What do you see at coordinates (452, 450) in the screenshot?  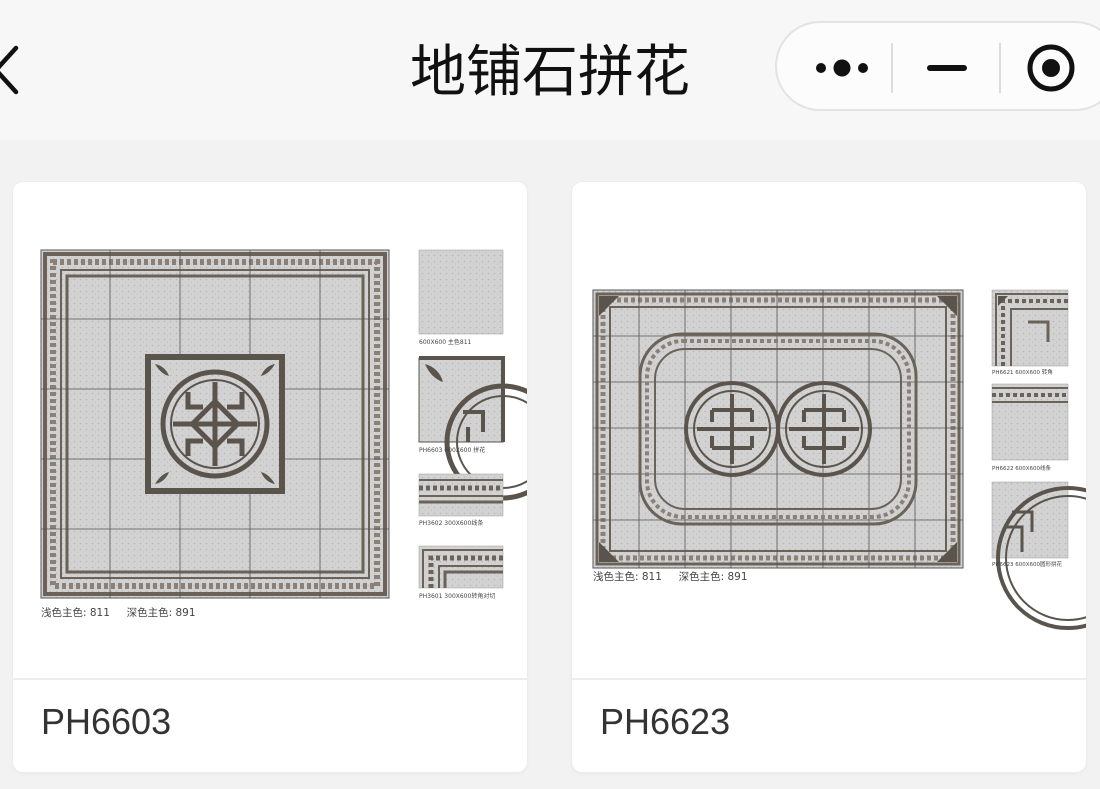 I see `tile-caption: PH6603 600X600 拼花` at bounding box center [452, 450].